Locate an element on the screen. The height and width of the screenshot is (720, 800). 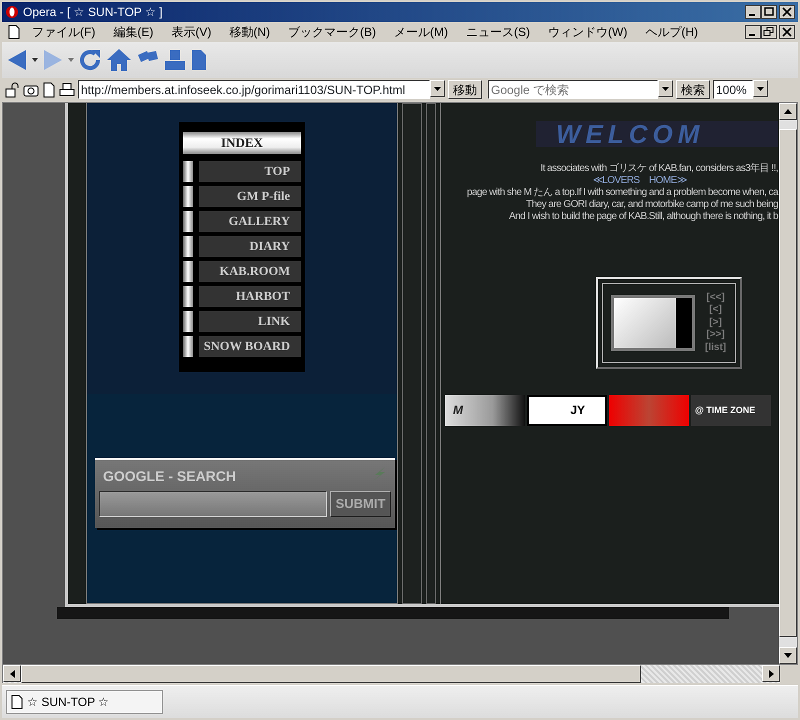
menu-item: ヘルプ(H) is located at coordinates (671, 31).